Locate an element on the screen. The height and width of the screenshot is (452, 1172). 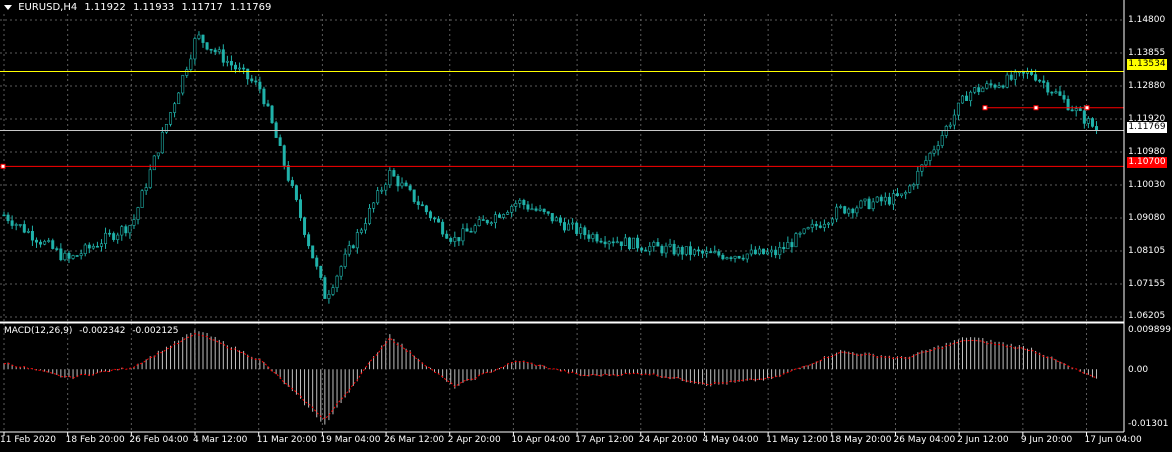
current-price-tag: 1.11769 is located at coordinates (1147, 127).